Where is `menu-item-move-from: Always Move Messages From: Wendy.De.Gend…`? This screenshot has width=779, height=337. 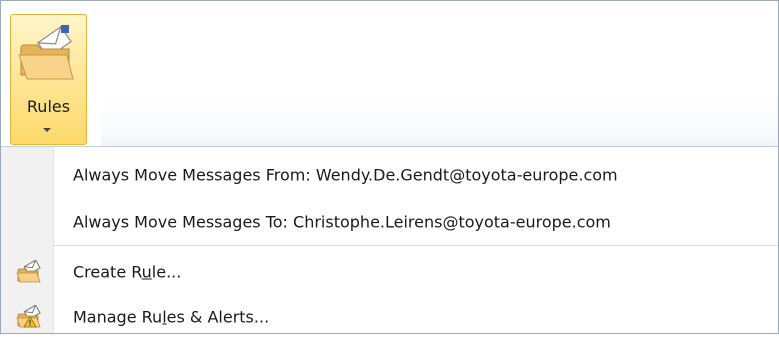 menu-item-move-from: Always Move Messages From: Wendy.De.Gend… is located at coordinates (389, 175).